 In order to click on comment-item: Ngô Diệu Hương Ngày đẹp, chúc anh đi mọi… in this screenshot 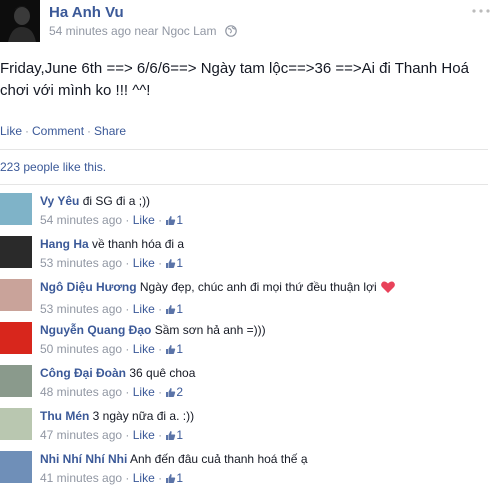, I will do `click(250, 296)`.